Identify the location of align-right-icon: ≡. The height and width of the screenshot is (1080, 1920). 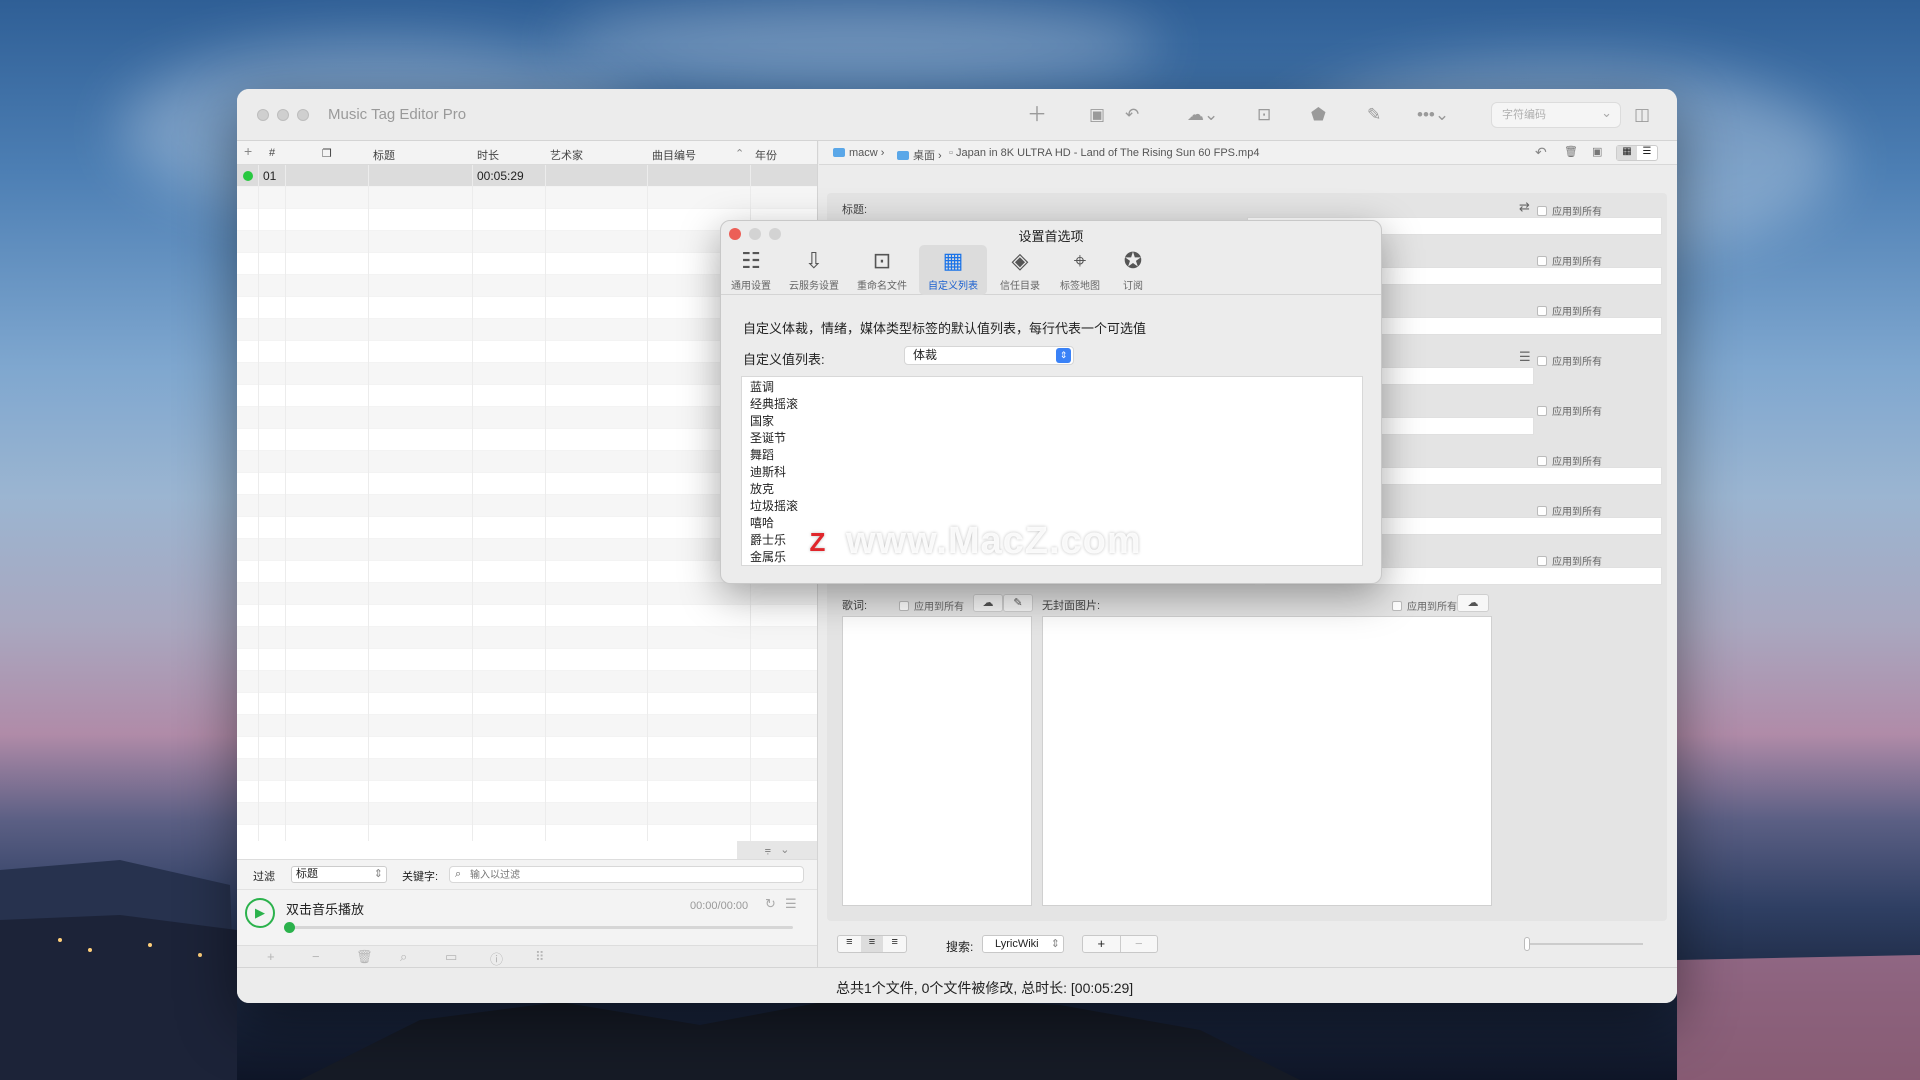
(894, 944).